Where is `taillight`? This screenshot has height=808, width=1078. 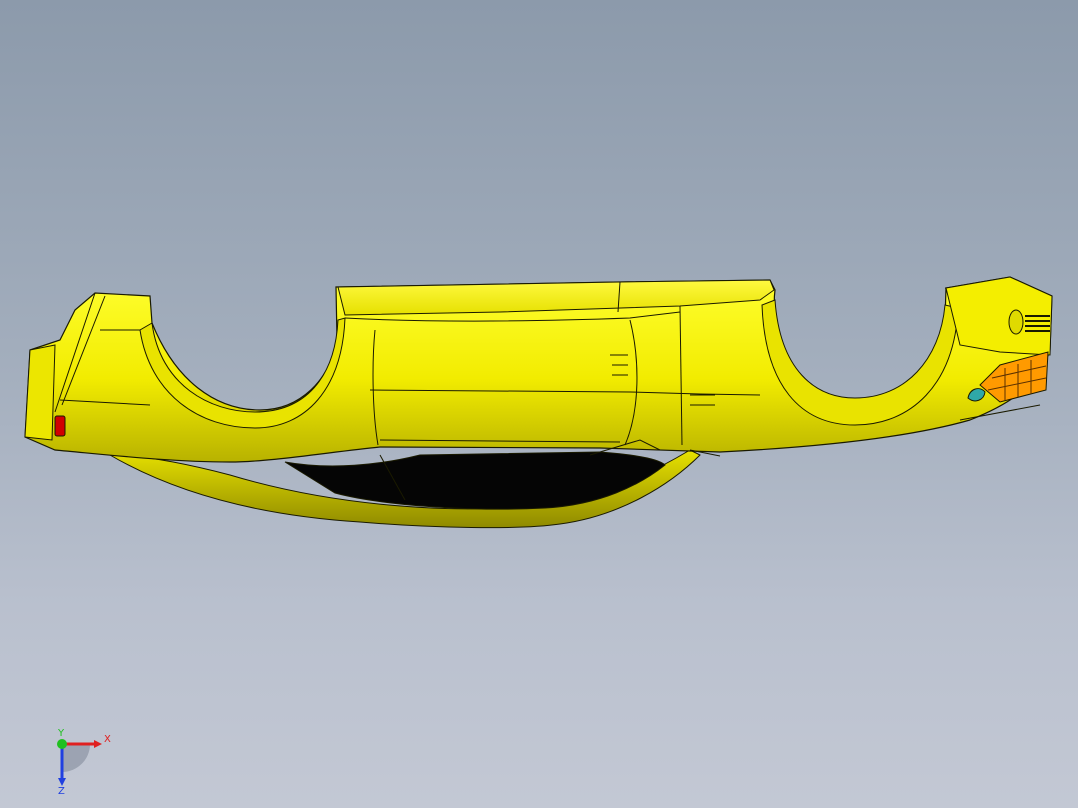 taillight is located at coordinates (60, 426).